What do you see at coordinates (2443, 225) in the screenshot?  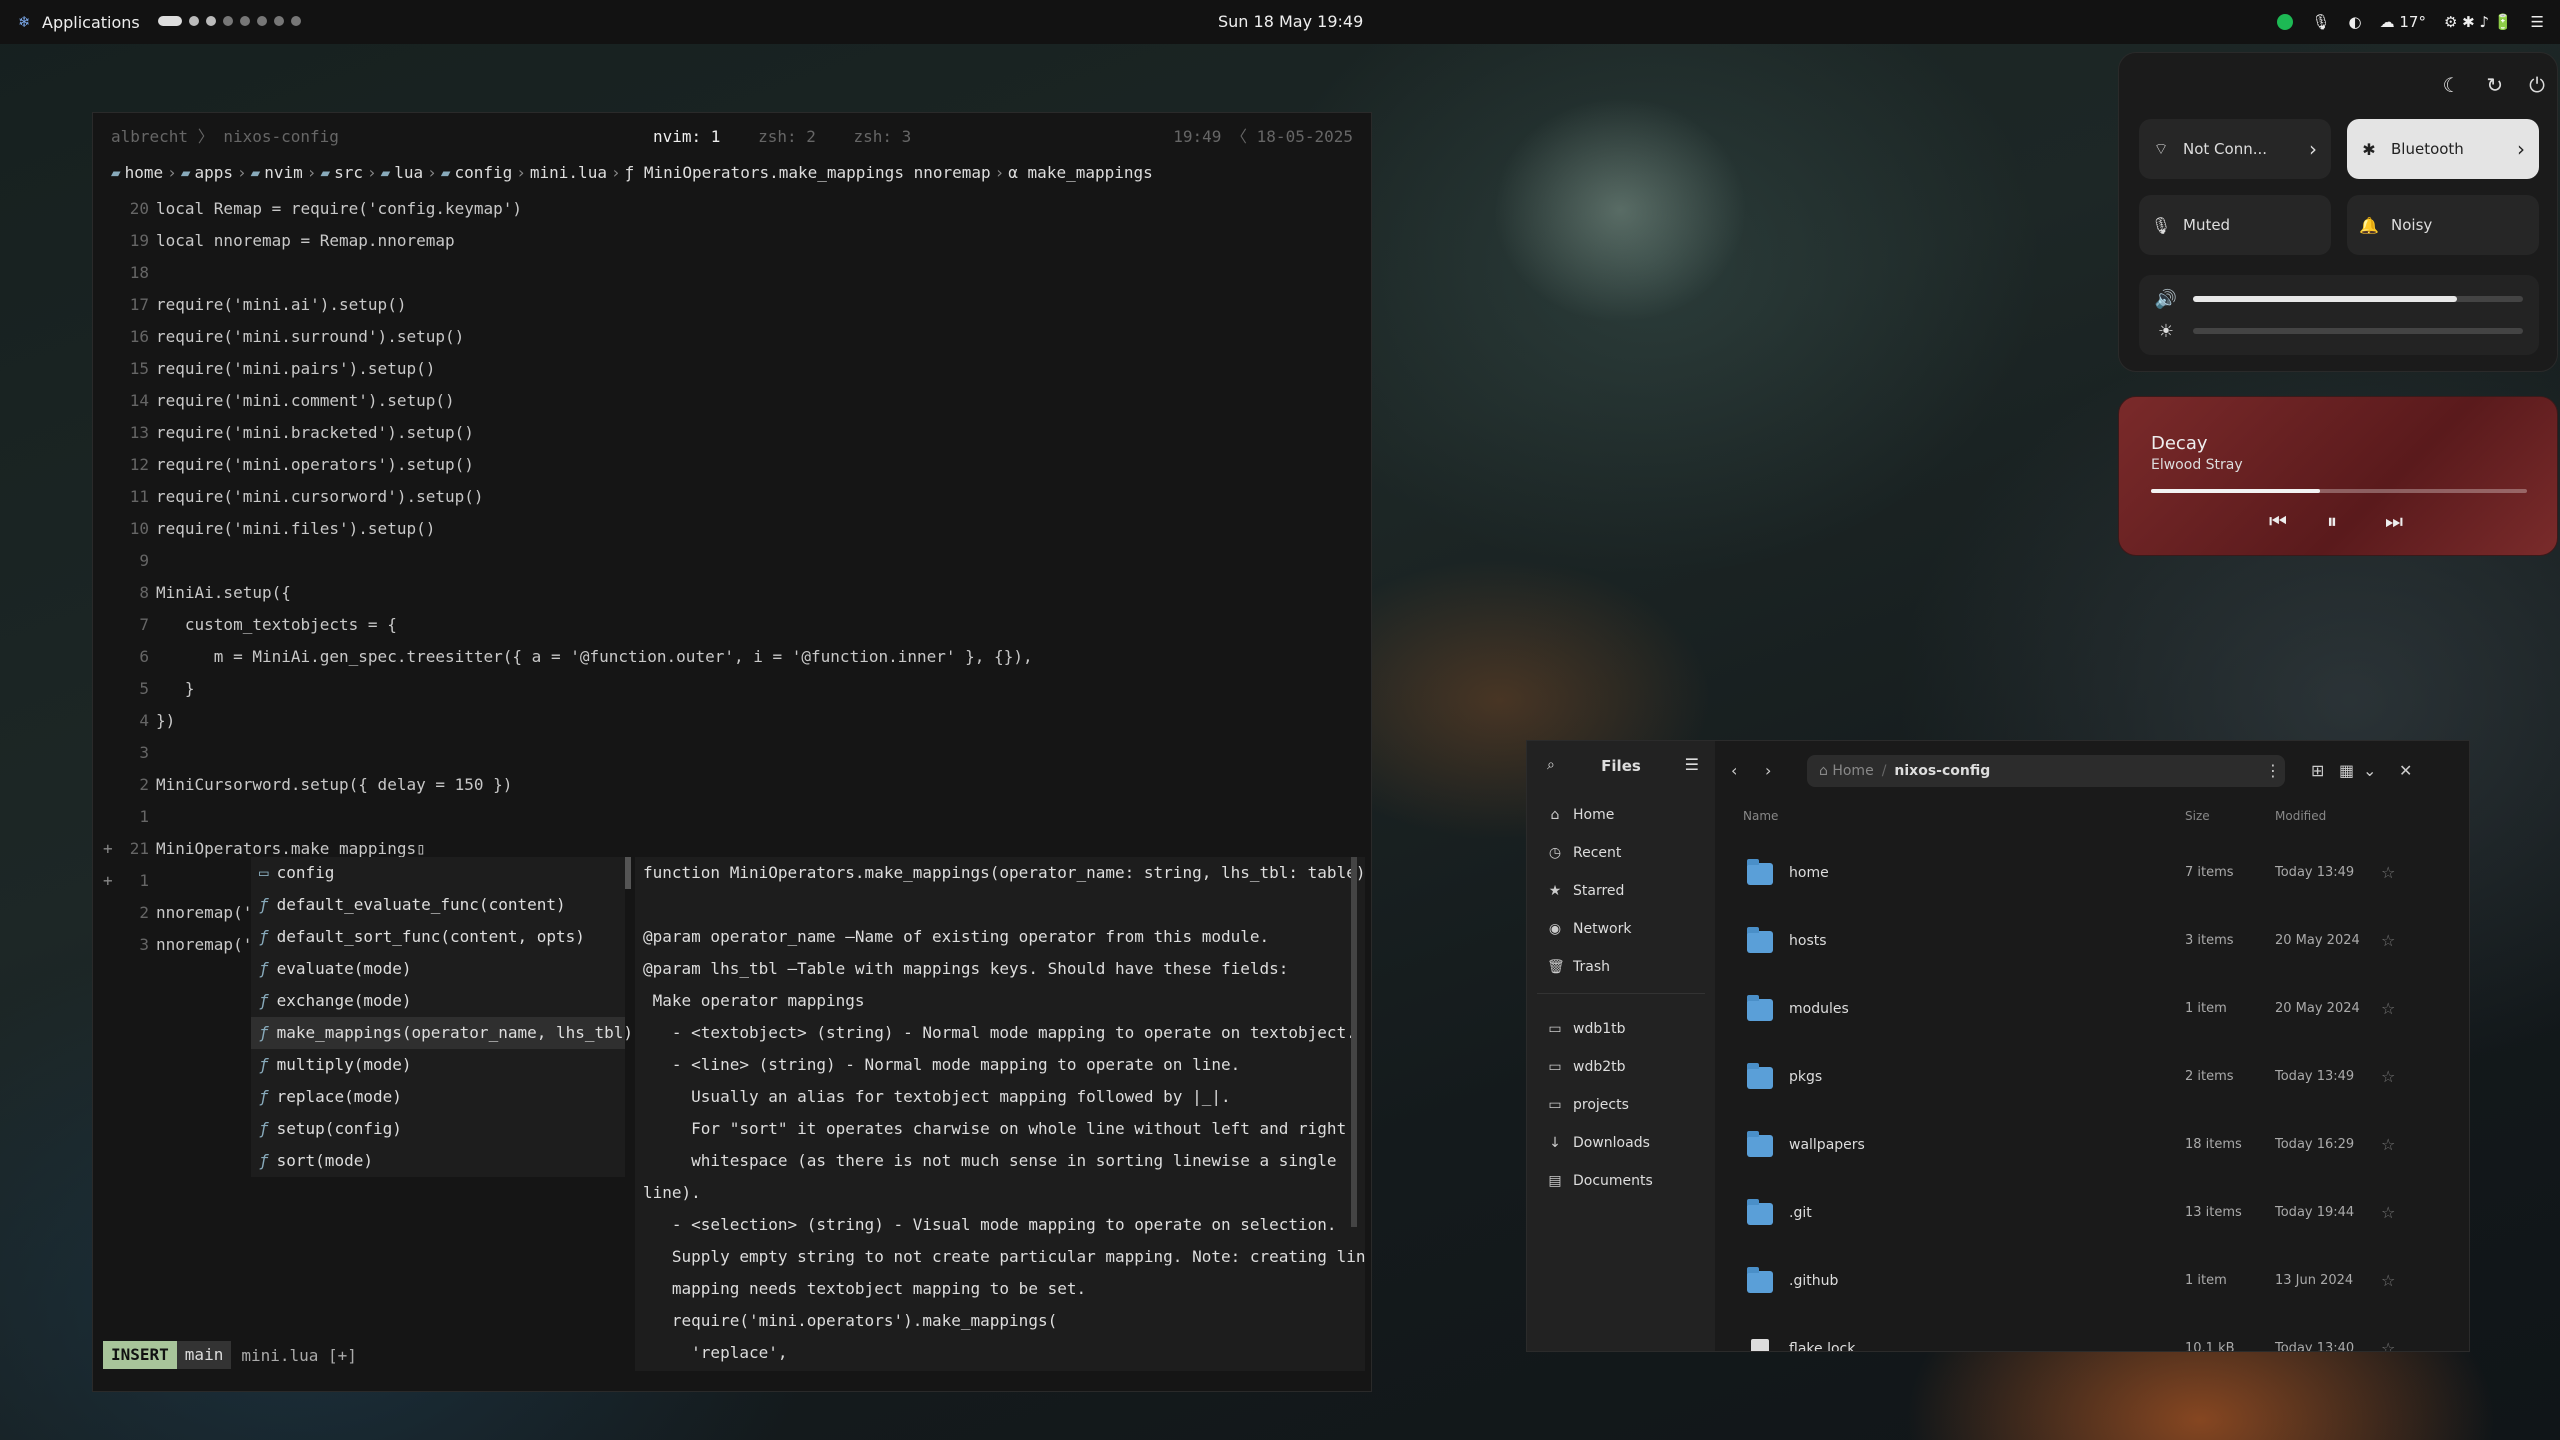 I see `notifications-toggle: 🔔 Noisy` at bounding box center [2443, 225].